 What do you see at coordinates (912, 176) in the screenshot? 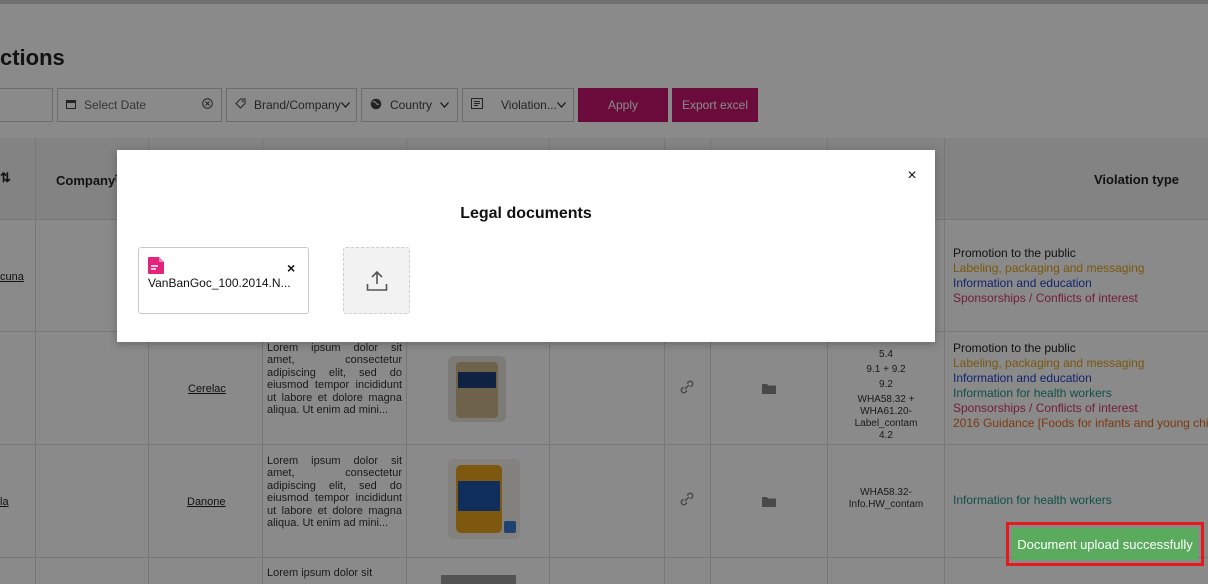
I see `close-icon: ×` at bounding box center [912, 176].